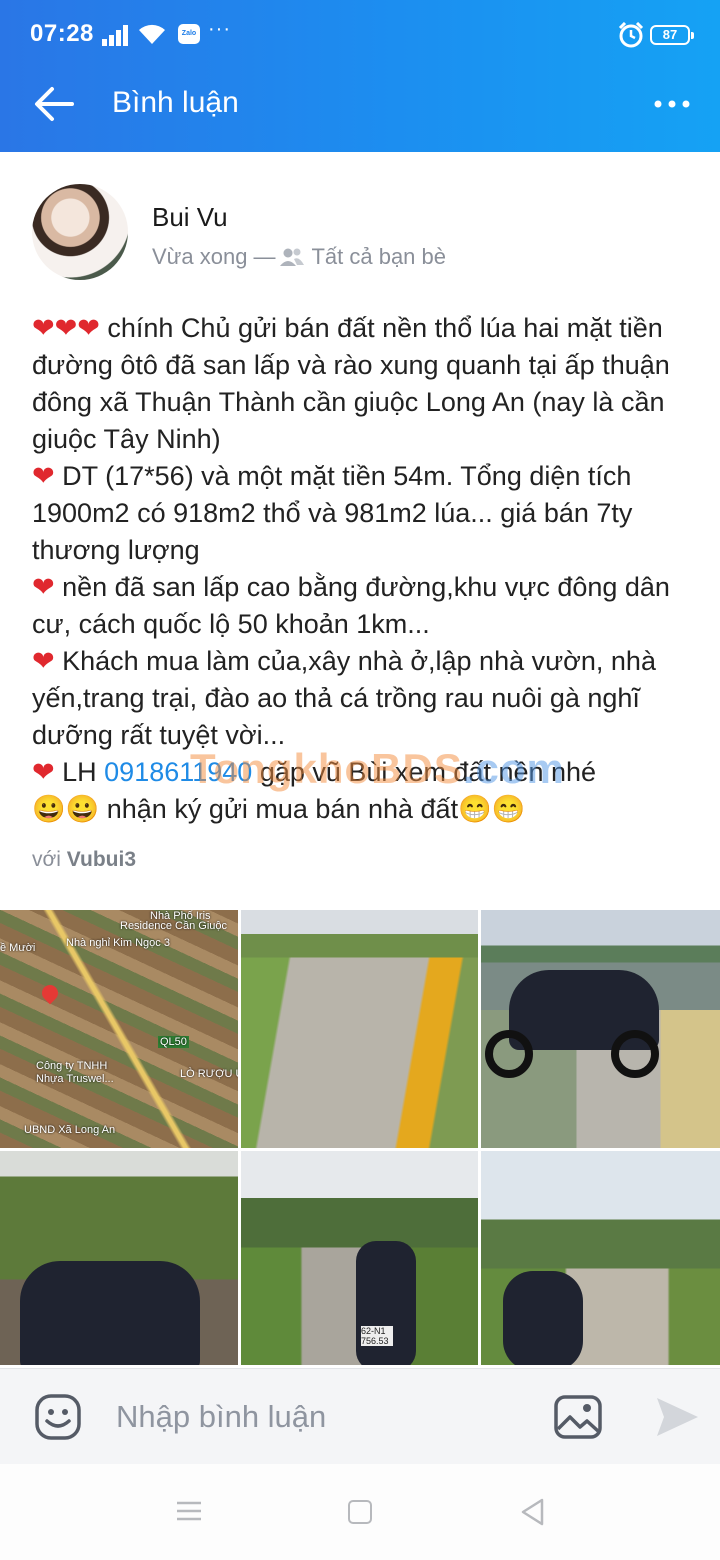 The image size is (720, 1560). I want to click on post-time: Vừa xong, so click(200, 256).